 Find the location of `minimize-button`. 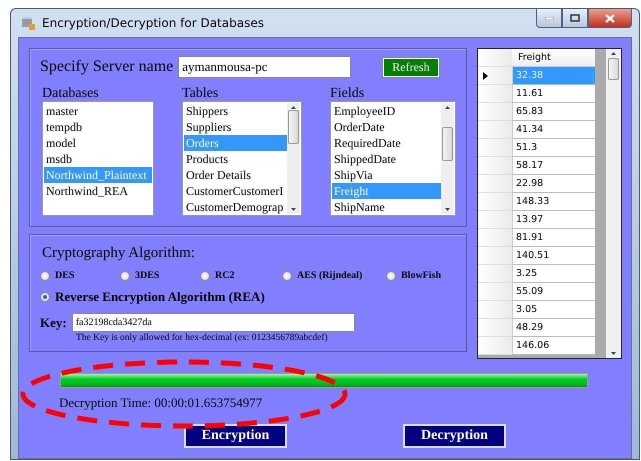

minimize-button is located at coordinates (549, 18).